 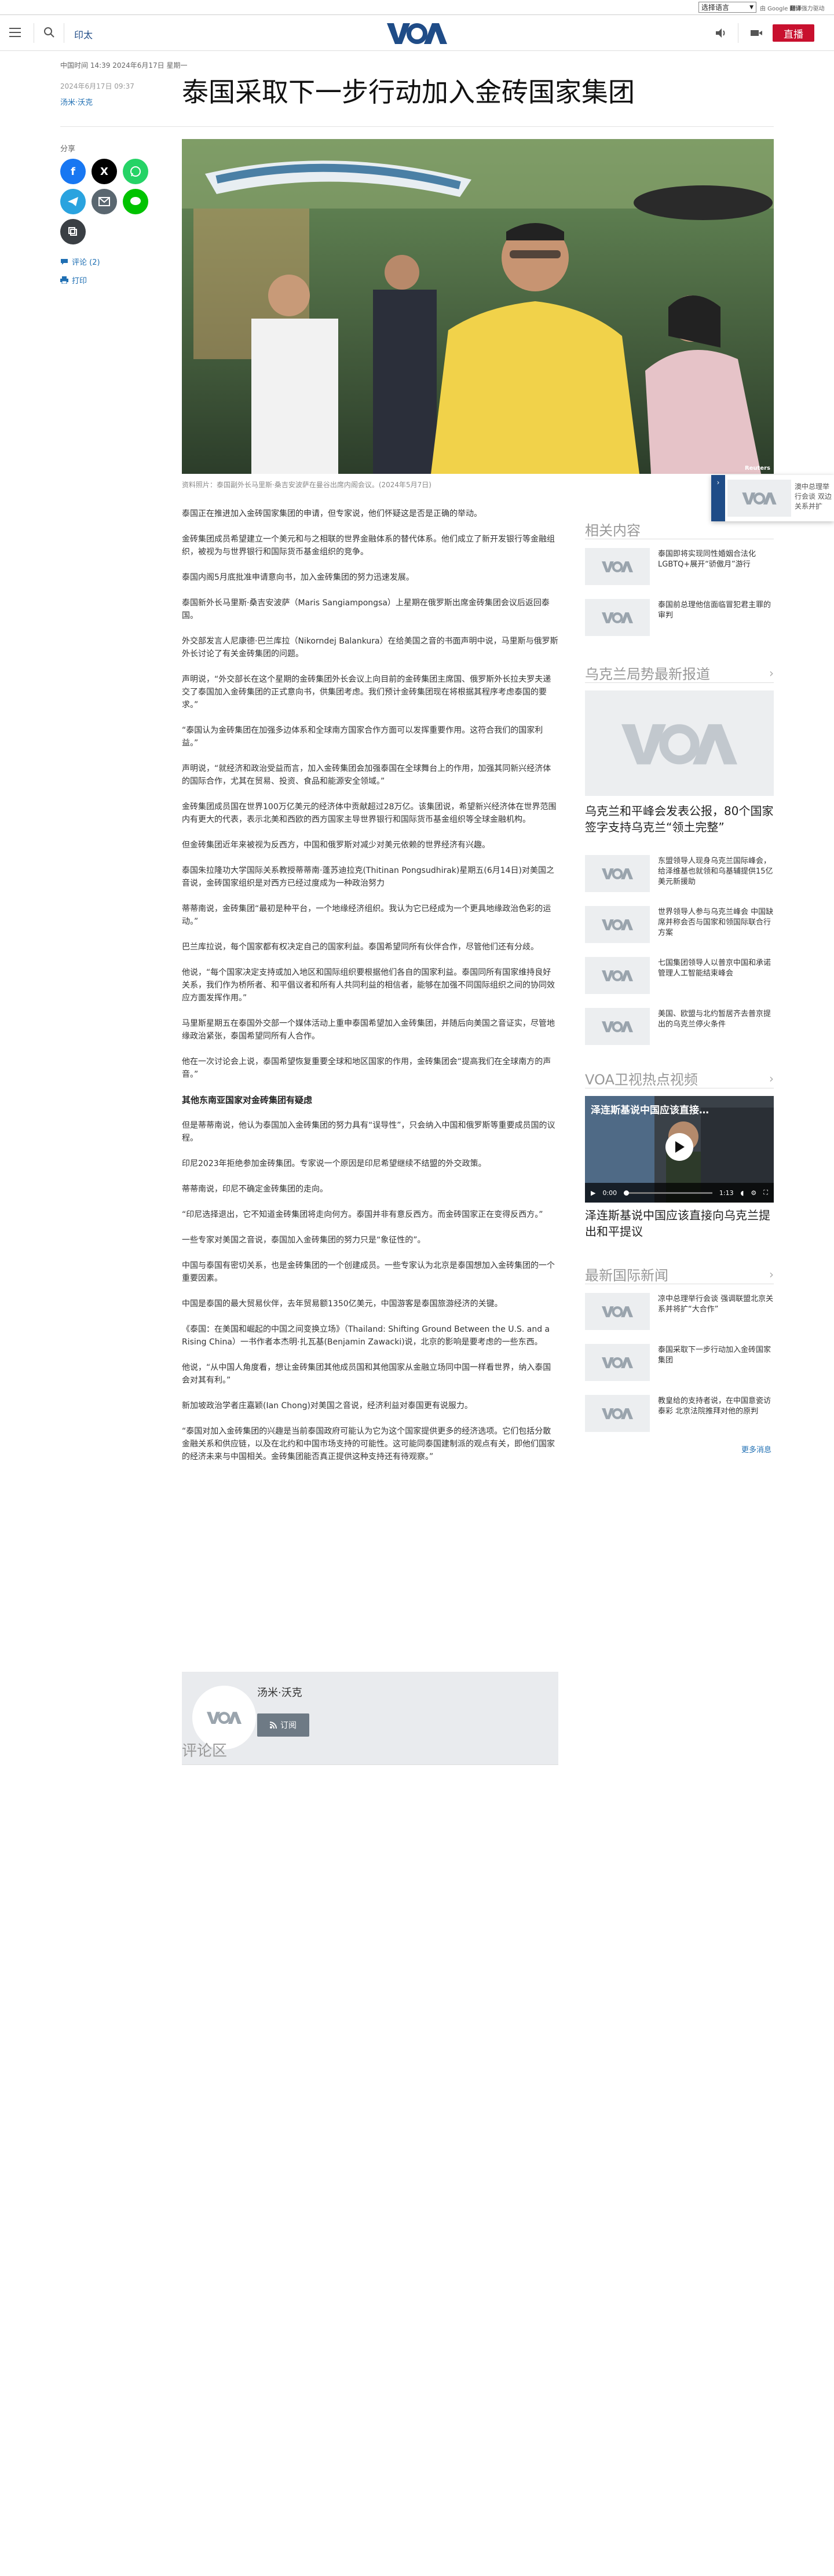 What do you see at coordinates (64, 280) in the screenshot?
I see `print-icon` at bounding box center [64, 280].